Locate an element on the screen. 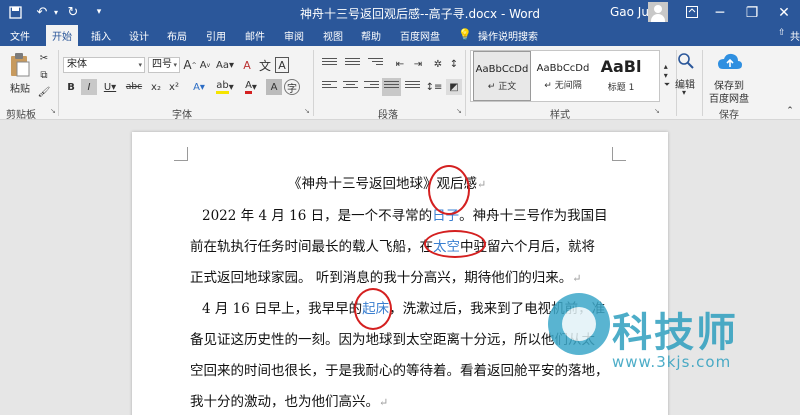 The height and width of the screenshot is (415, 800). tab-references: 引用 is located at coordinates (216, 35).